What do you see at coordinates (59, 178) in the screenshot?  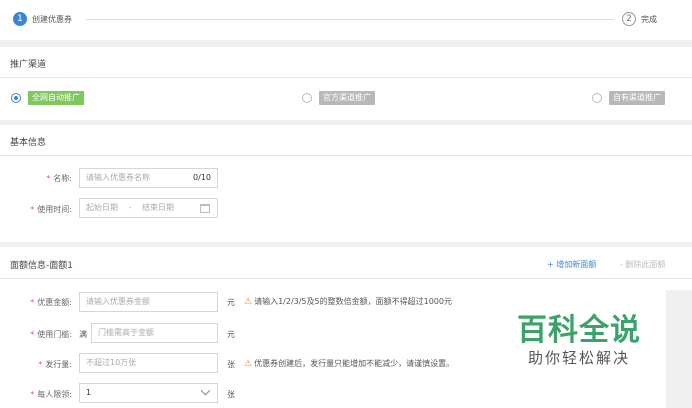 I see `name-label: * 名称:` at bounding box center [59, 178].